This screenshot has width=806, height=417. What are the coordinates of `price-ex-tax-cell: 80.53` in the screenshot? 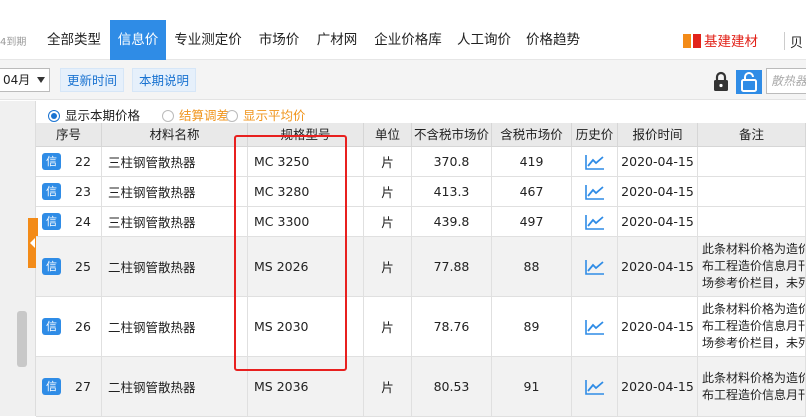 It's located at (452, 386).